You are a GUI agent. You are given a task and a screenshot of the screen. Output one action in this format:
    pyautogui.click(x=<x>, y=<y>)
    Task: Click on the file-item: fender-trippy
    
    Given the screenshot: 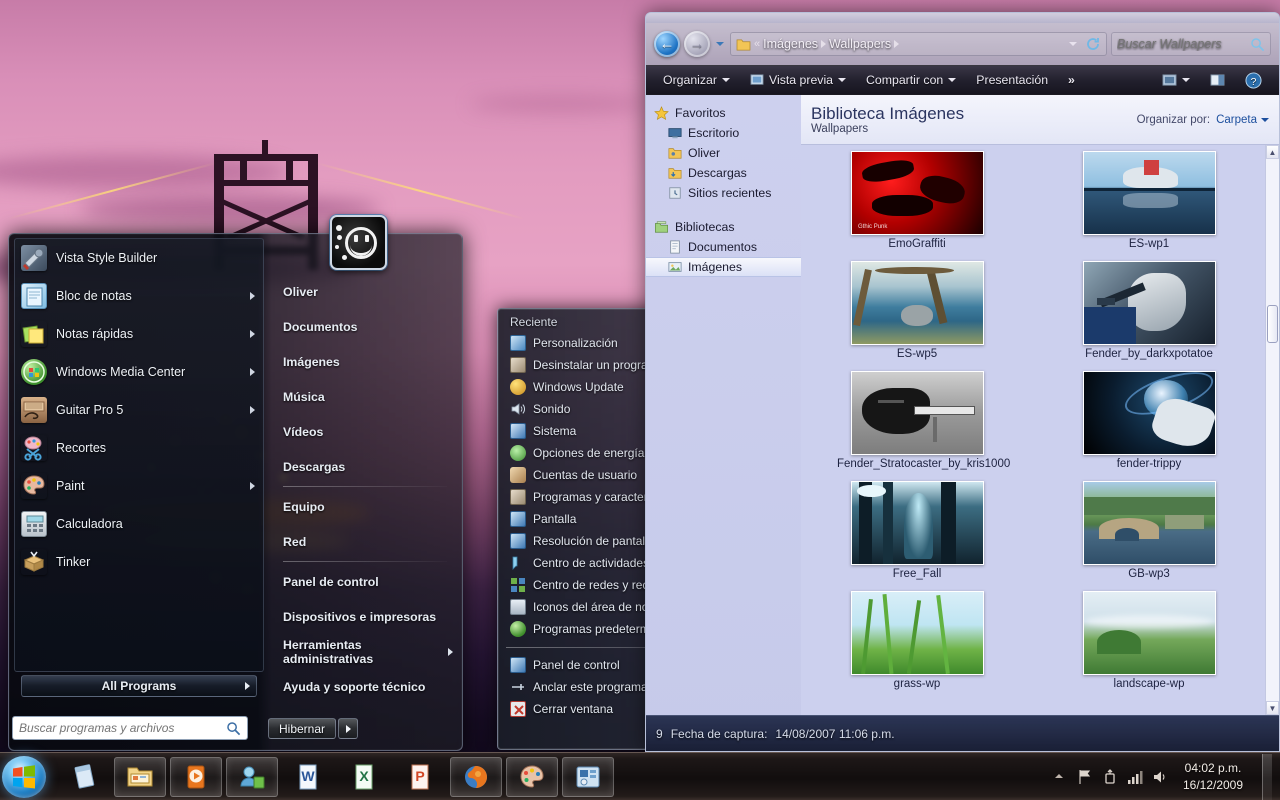 What is the action you would take?
    pyautogui.click(x=1149, y=421)
    